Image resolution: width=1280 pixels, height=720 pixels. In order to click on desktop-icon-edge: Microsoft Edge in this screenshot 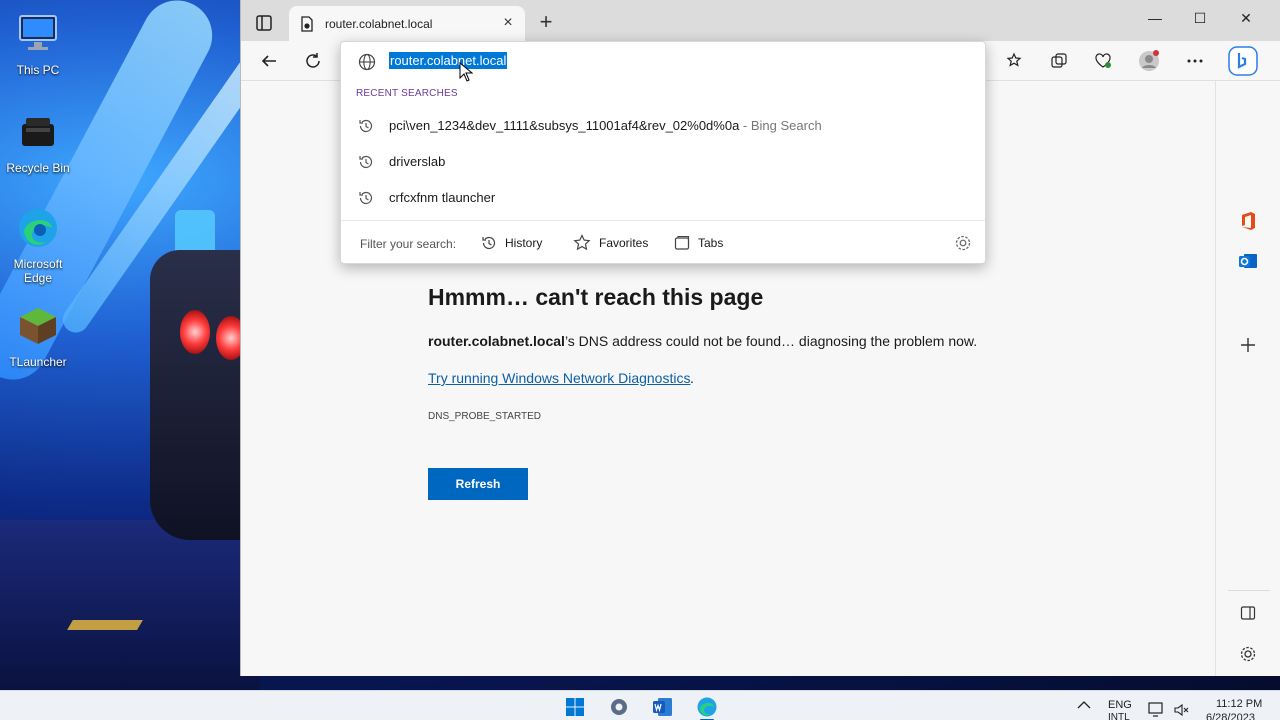, I will do `click(38, 245)`.